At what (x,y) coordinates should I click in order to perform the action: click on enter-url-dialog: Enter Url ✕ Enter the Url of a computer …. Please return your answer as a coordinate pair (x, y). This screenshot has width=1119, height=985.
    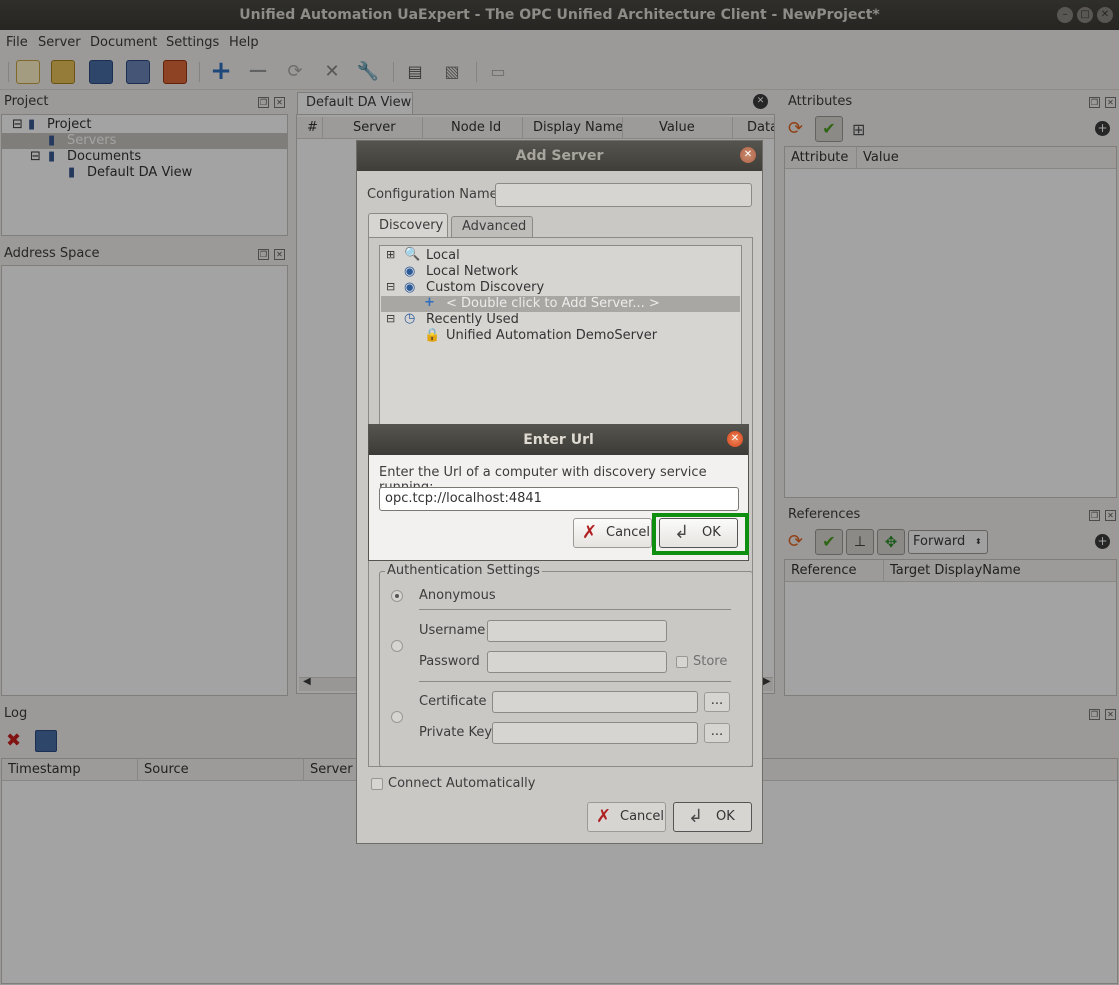
    Looking at the image, I should click on (558, 492).